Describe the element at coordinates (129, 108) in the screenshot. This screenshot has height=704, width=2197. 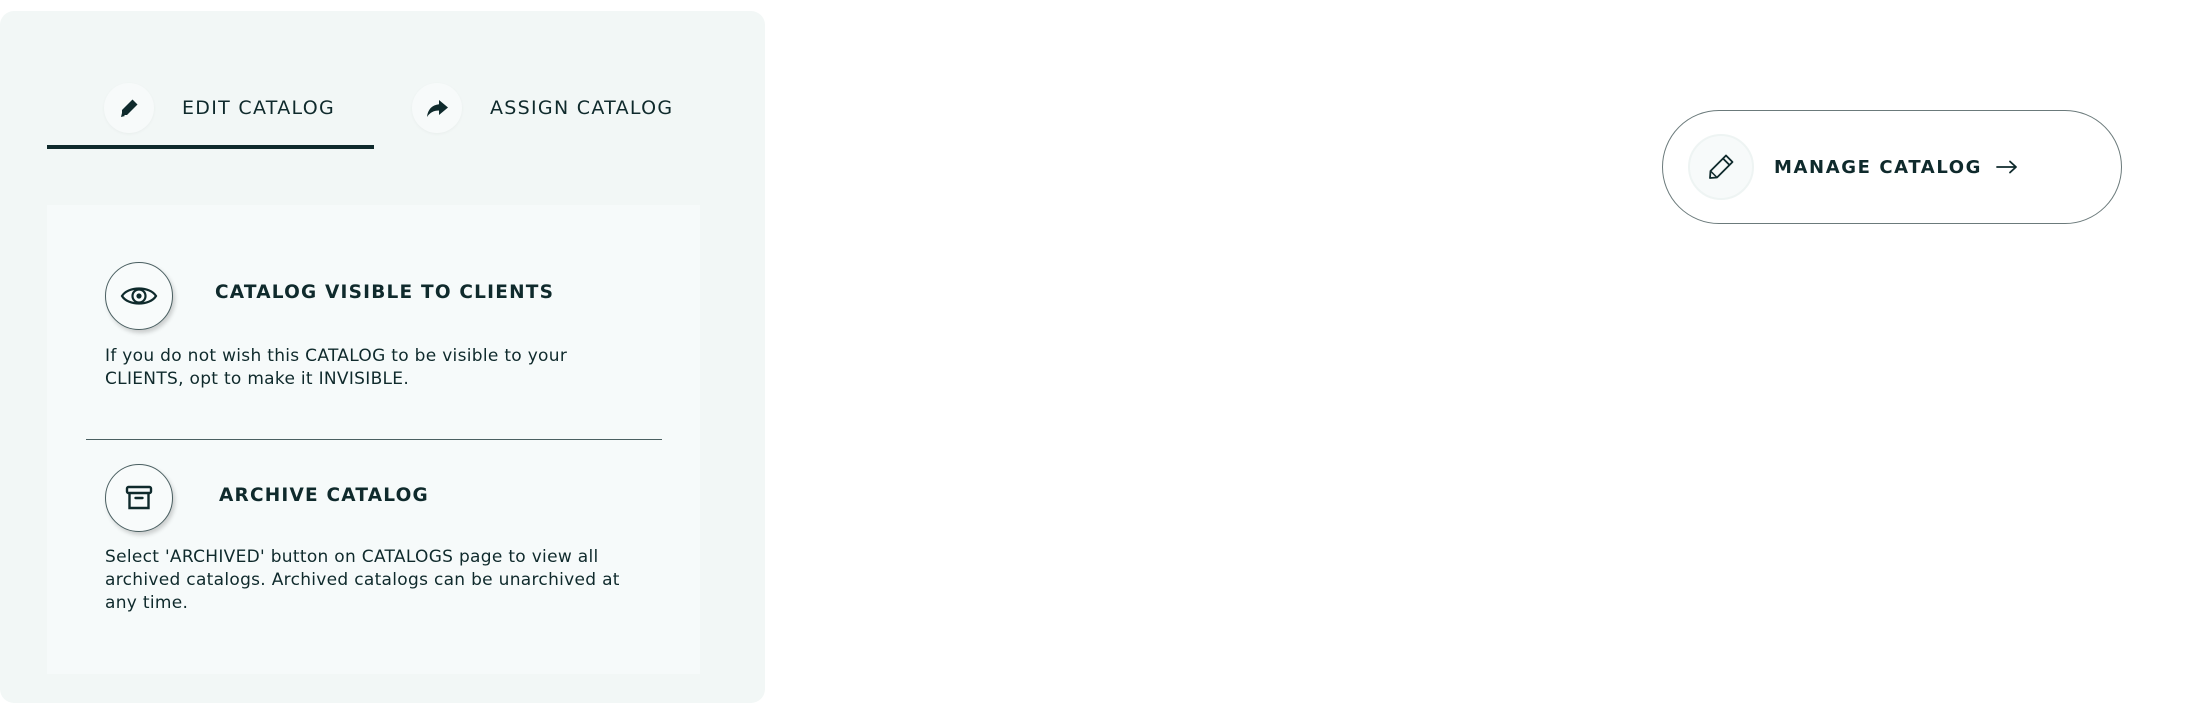
I see `pen-icon` at that location.